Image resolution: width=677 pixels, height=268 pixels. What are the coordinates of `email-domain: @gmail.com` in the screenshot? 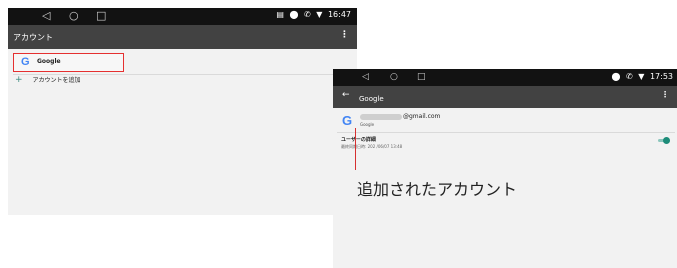 It's located at (422, 116).